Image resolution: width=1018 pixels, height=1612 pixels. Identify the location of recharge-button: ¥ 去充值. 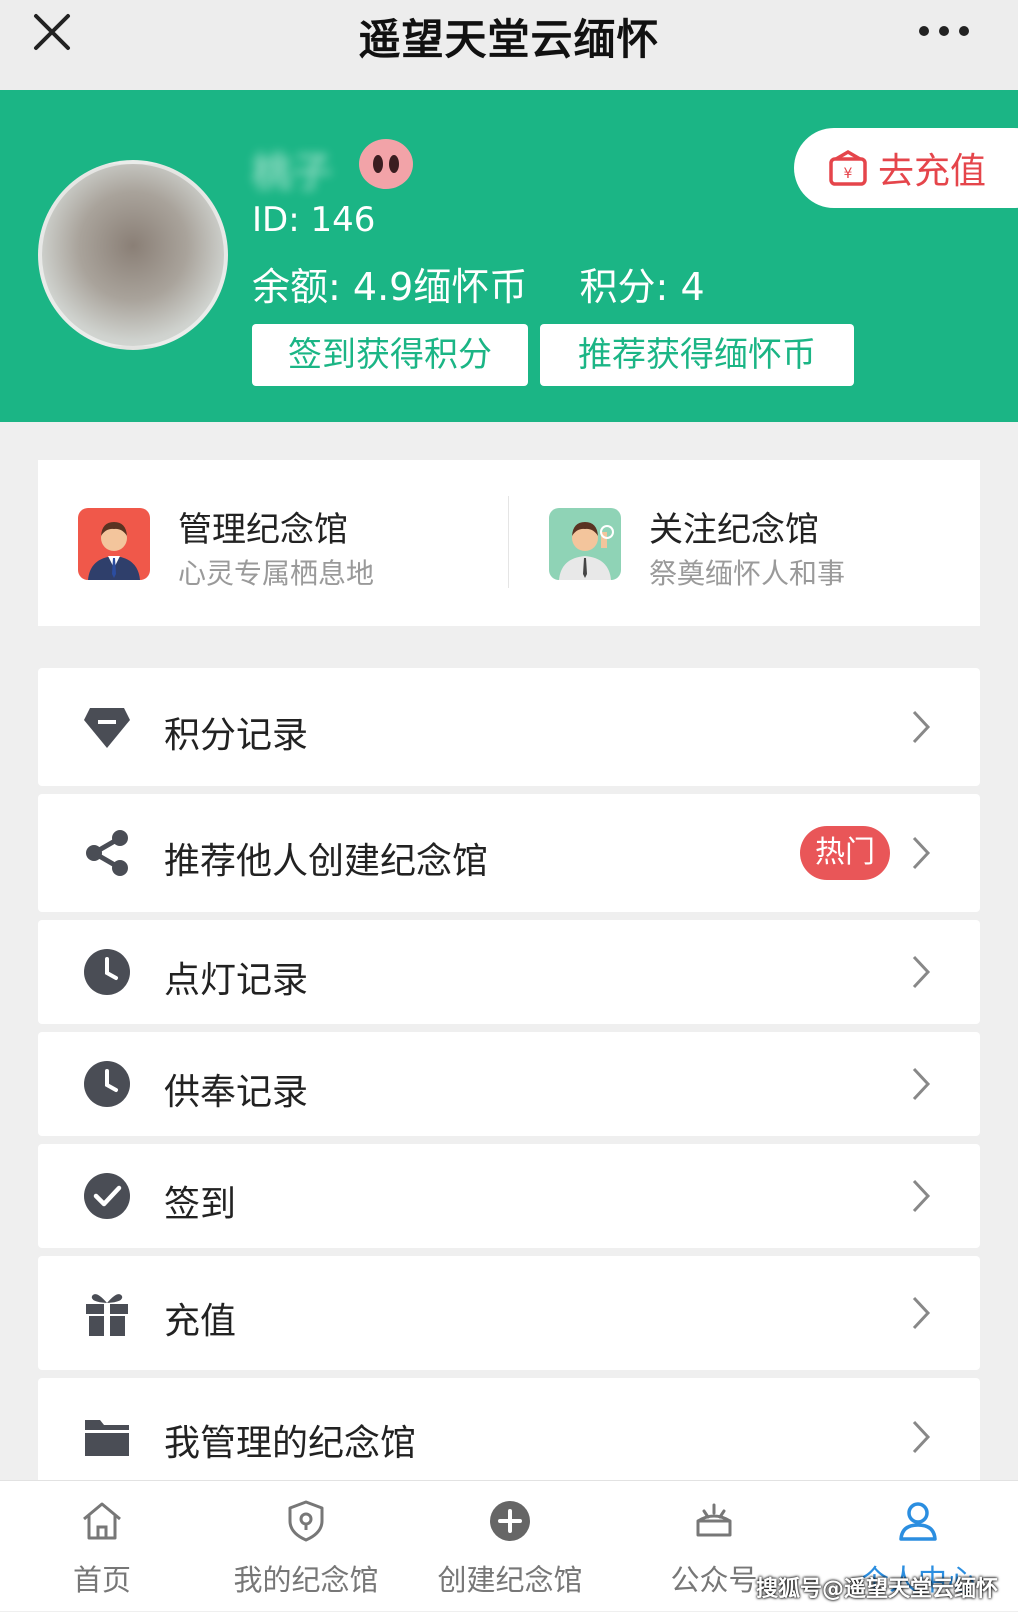
(906, 168).